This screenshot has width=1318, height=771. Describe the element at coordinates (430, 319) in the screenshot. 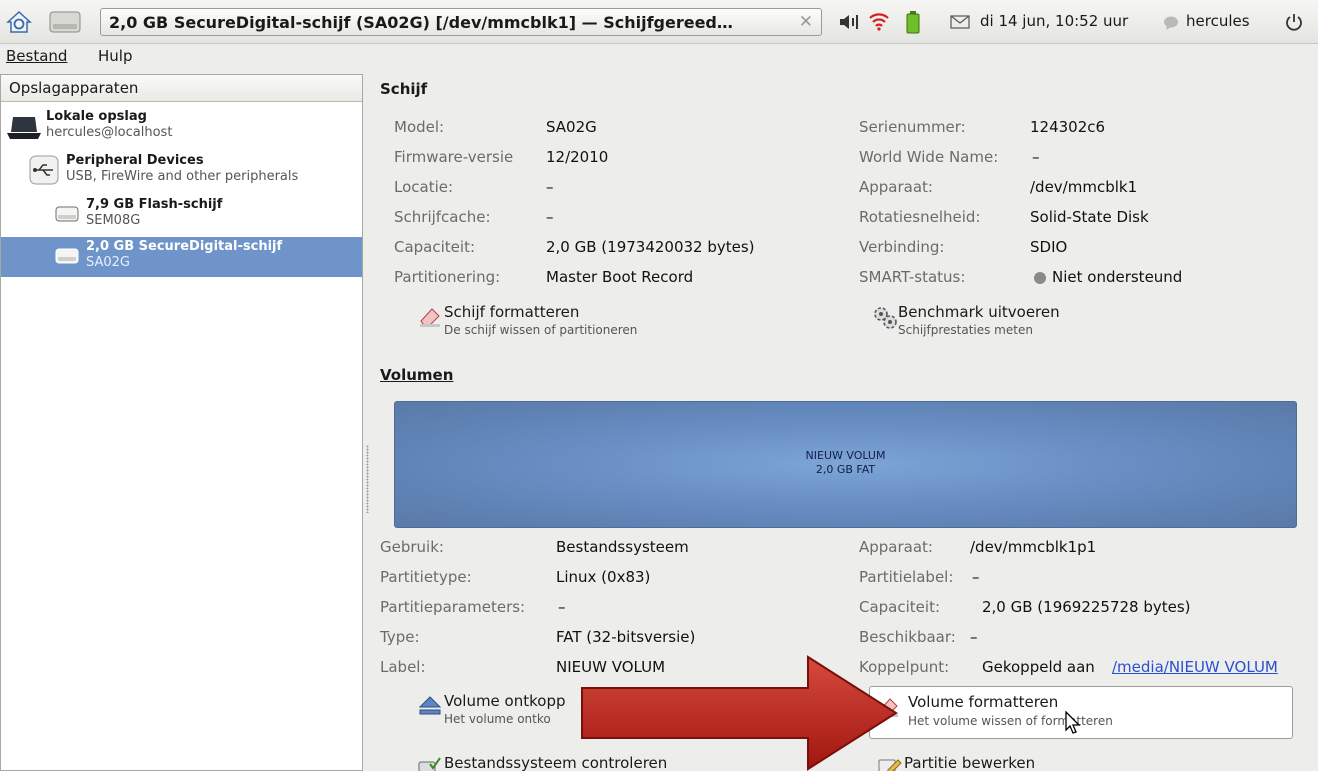

I see `eraser-icon` at that location.